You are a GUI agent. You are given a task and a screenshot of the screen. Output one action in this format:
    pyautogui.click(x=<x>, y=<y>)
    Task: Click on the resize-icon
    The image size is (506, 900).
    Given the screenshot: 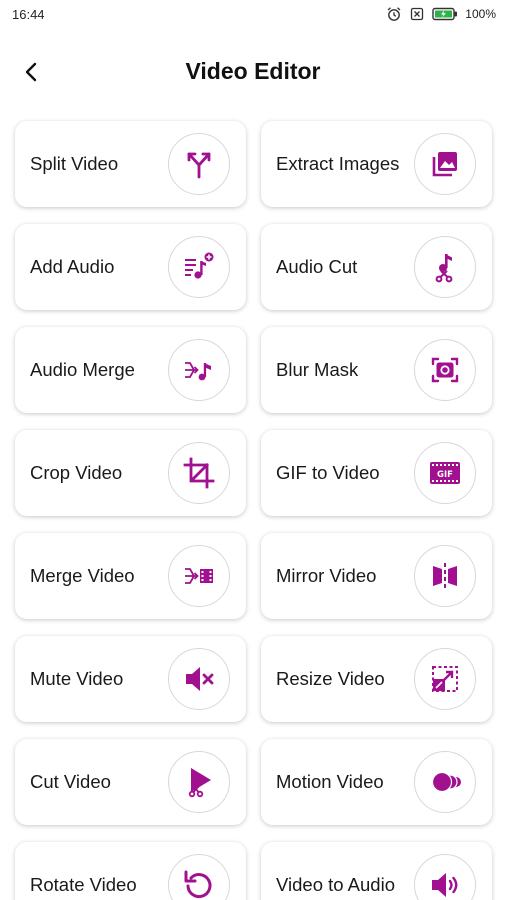 What is the action you would take?
    pyautogui.click(x=445, y=679)
    